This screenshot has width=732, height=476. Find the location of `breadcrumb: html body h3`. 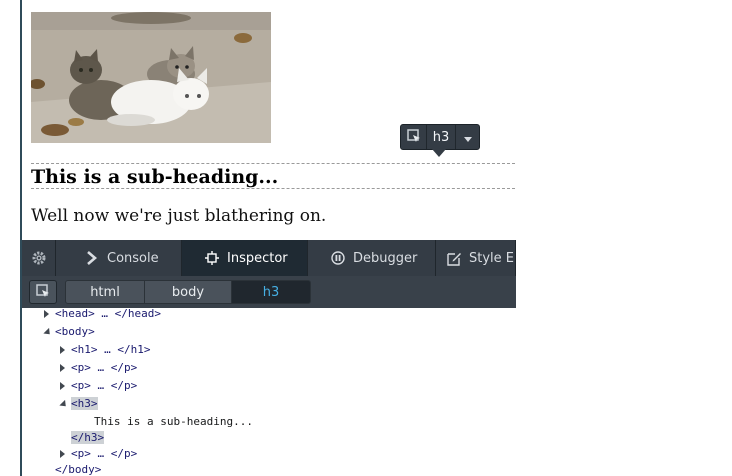

breadcrumb: html body h3 is located at coordinates (269, 292).